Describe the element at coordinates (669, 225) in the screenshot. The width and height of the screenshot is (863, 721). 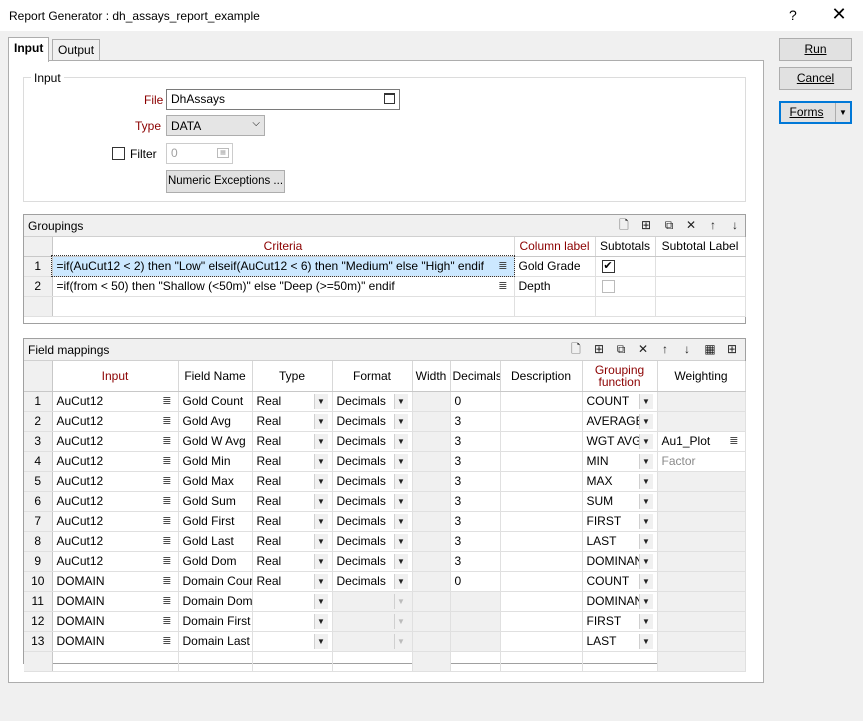
I see `copy-row-icon: ⧉` at that location.